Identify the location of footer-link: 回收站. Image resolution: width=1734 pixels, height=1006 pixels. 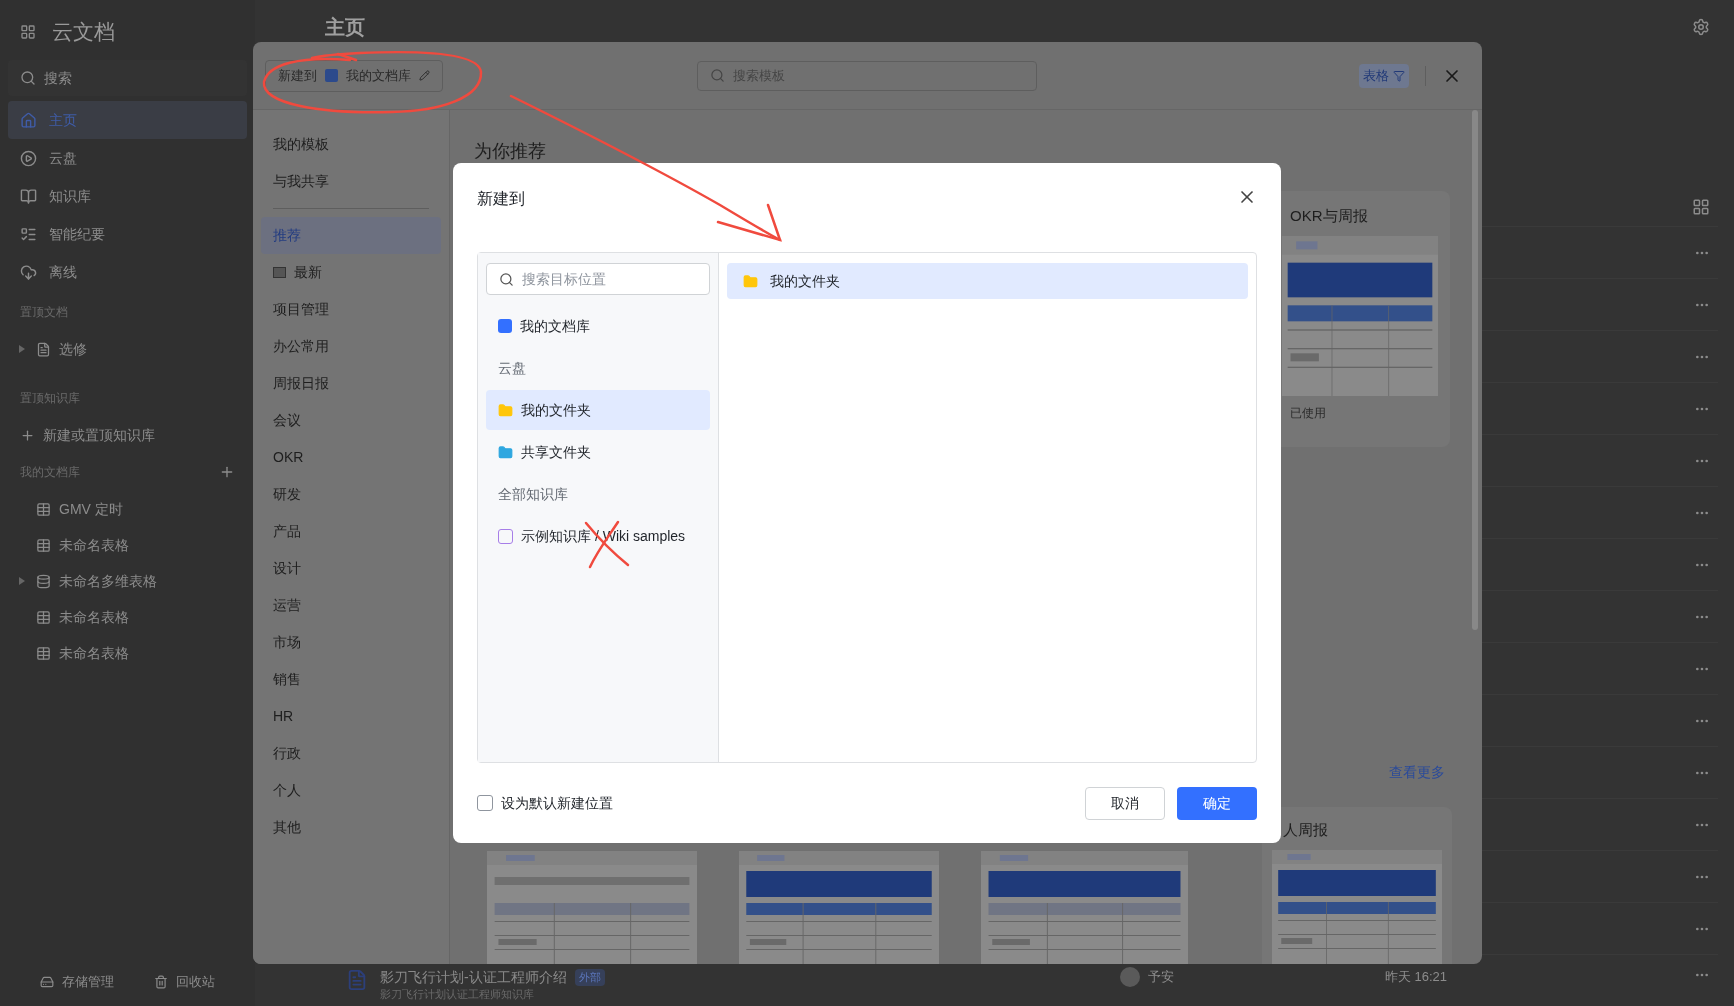
(184, 982).